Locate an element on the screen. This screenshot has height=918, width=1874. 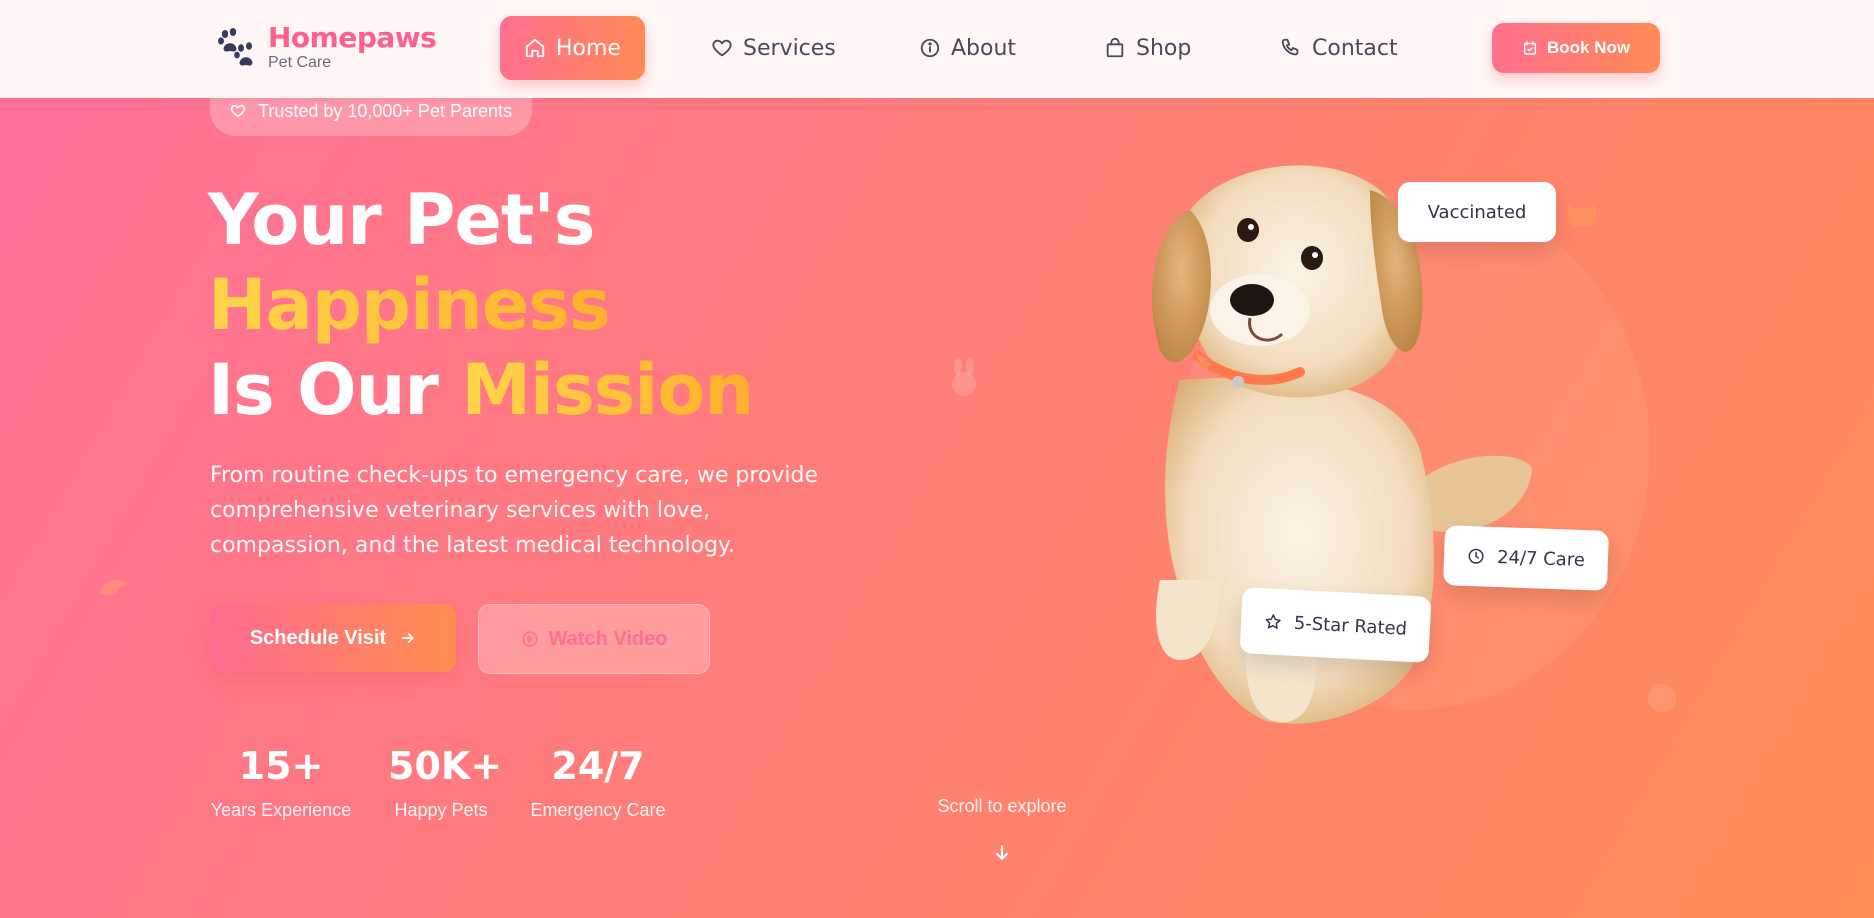
paw-icon is located at coordinates (235, 46).